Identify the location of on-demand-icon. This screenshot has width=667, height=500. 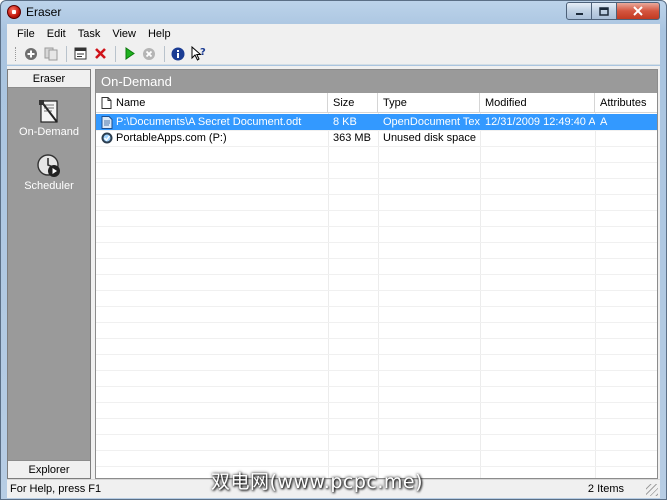
(48, 111).